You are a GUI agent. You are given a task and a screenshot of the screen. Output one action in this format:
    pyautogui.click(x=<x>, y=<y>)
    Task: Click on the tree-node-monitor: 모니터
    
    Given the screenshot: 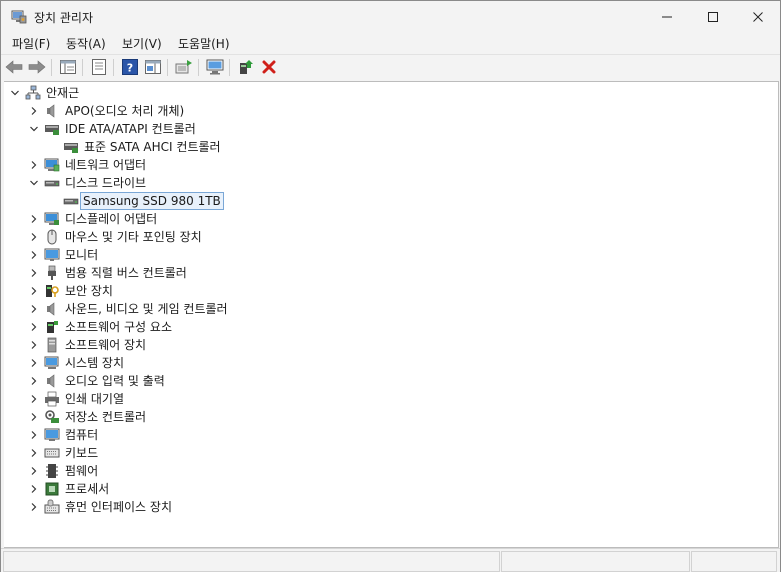 What is the action you would take?
    pyautogui.click(x=389, y=255)
    